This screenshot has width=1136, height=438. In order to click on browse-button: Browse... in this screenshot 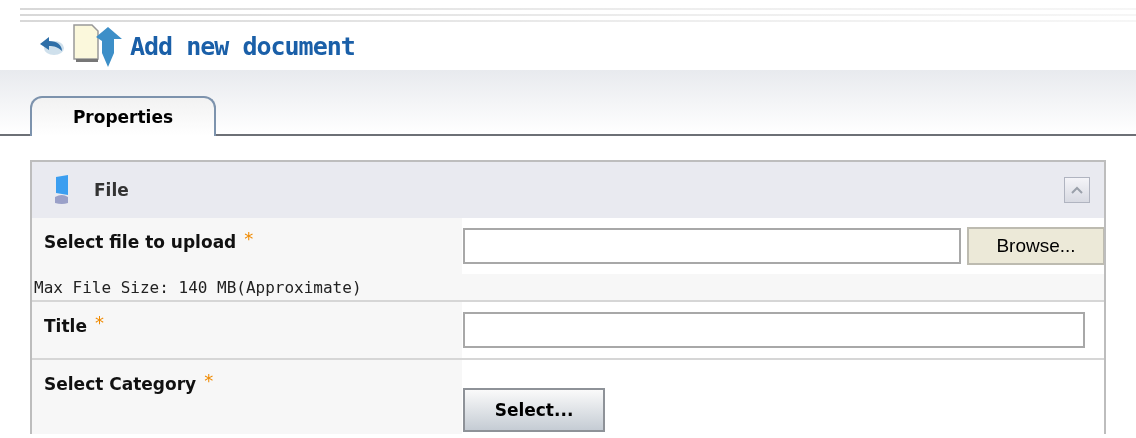, I will do `click(1035, 246)`.